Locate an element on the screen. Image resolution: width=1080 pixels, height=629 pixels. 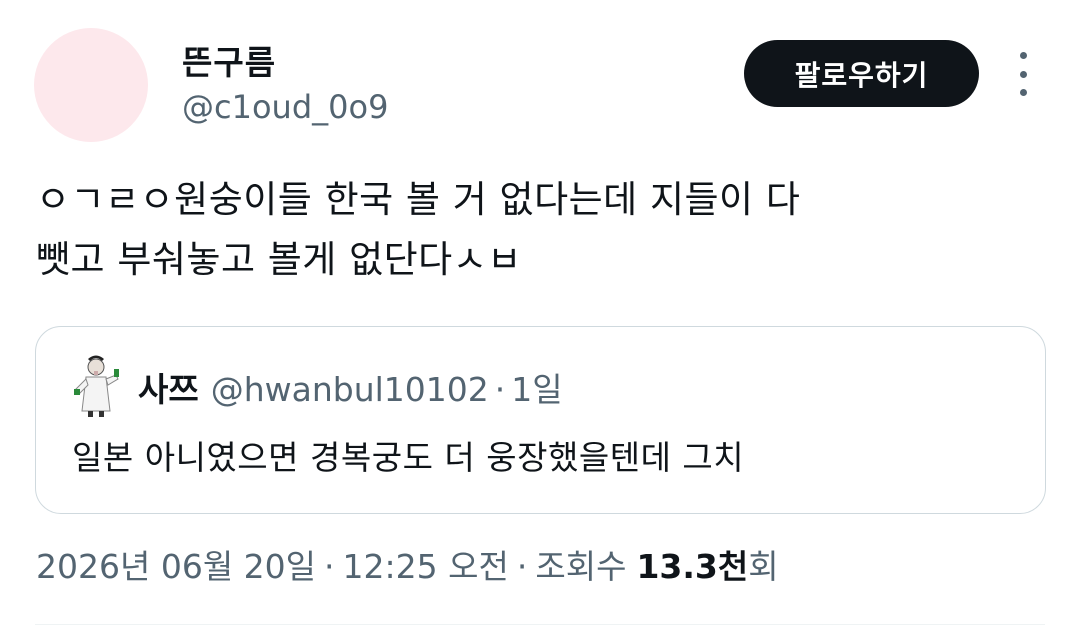
views-label: 조회수 is located at coordinates (581, 566).